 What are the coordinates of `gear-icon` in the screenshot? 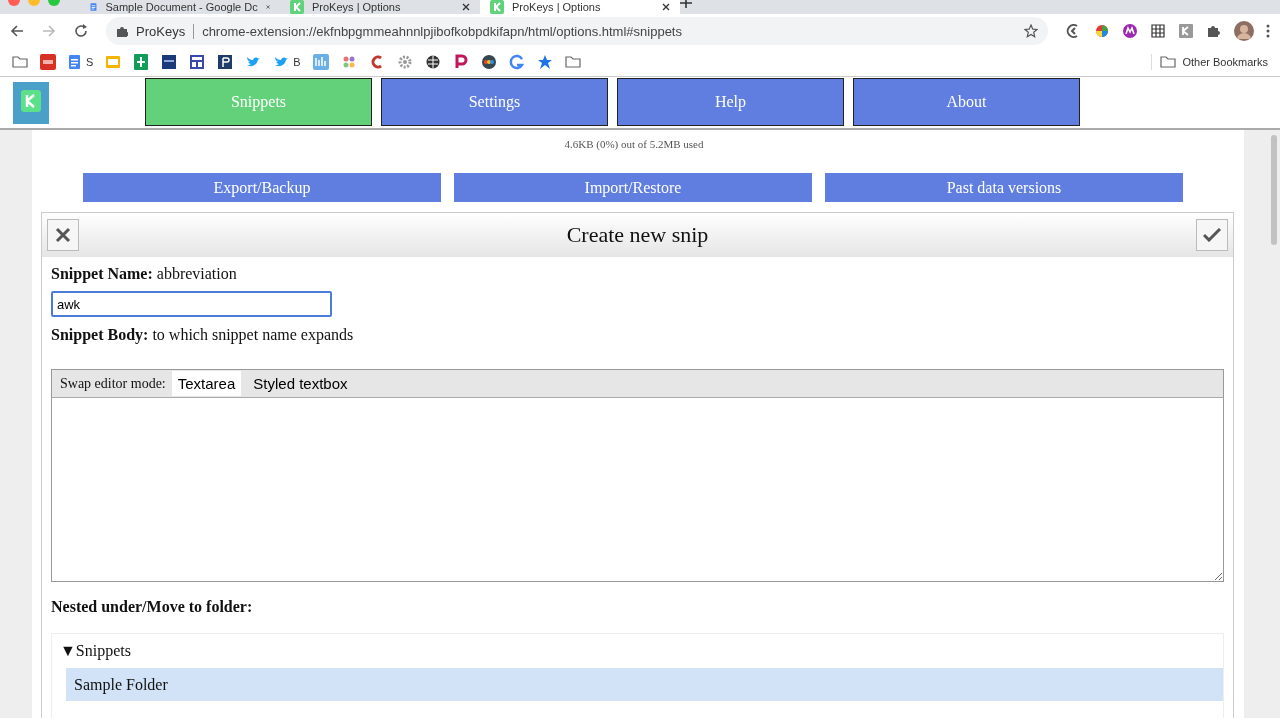 It's located at (404, 62).